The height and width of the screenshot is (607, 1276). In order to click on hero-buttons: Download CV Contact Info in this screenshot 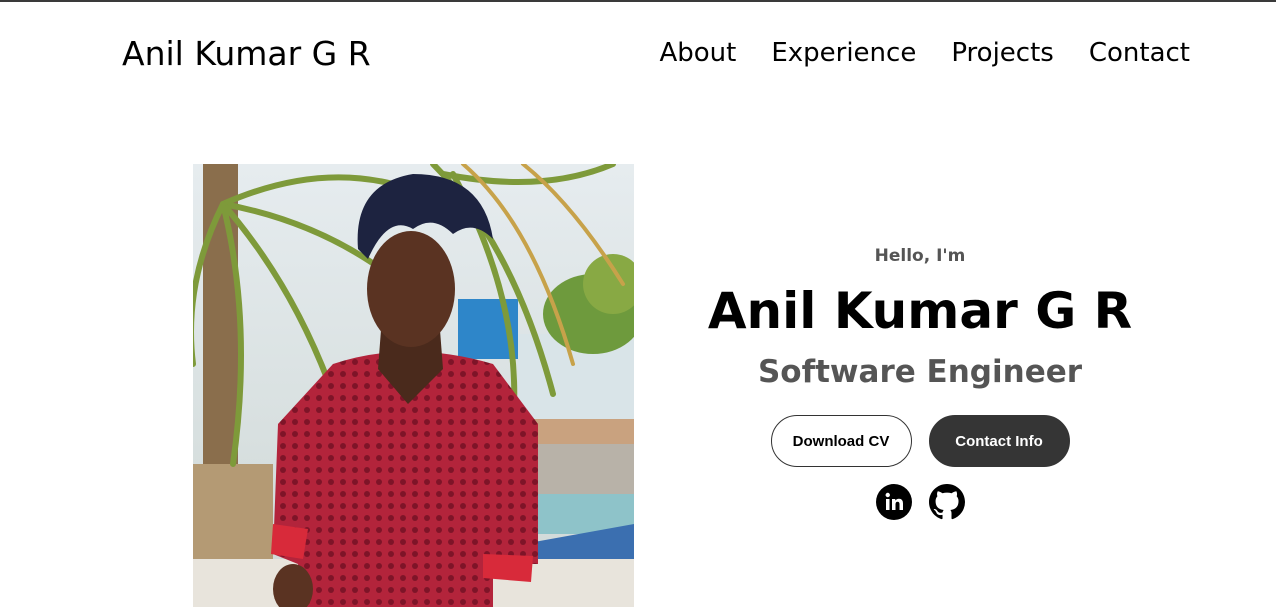, I will do `click(920, 441)`.